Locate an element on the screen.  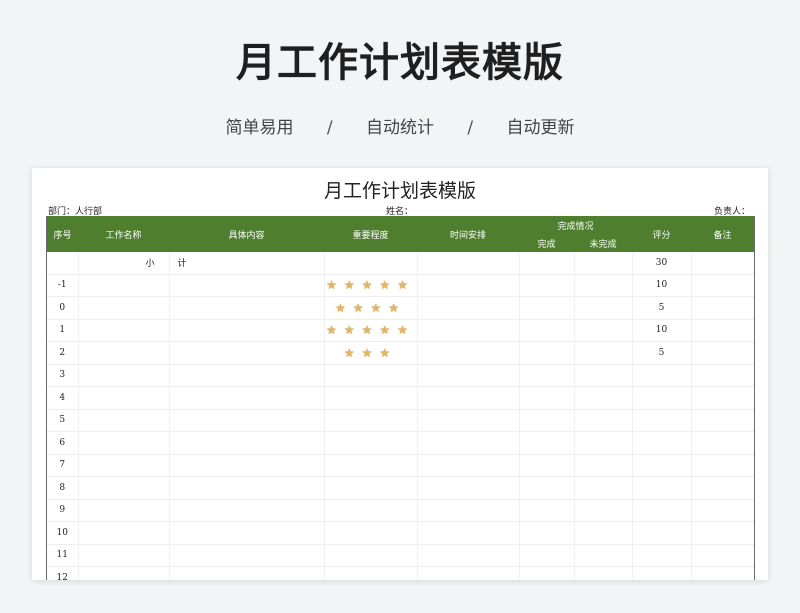
subtotal-row: 小 计 30 is located at coordinates (400, 263).